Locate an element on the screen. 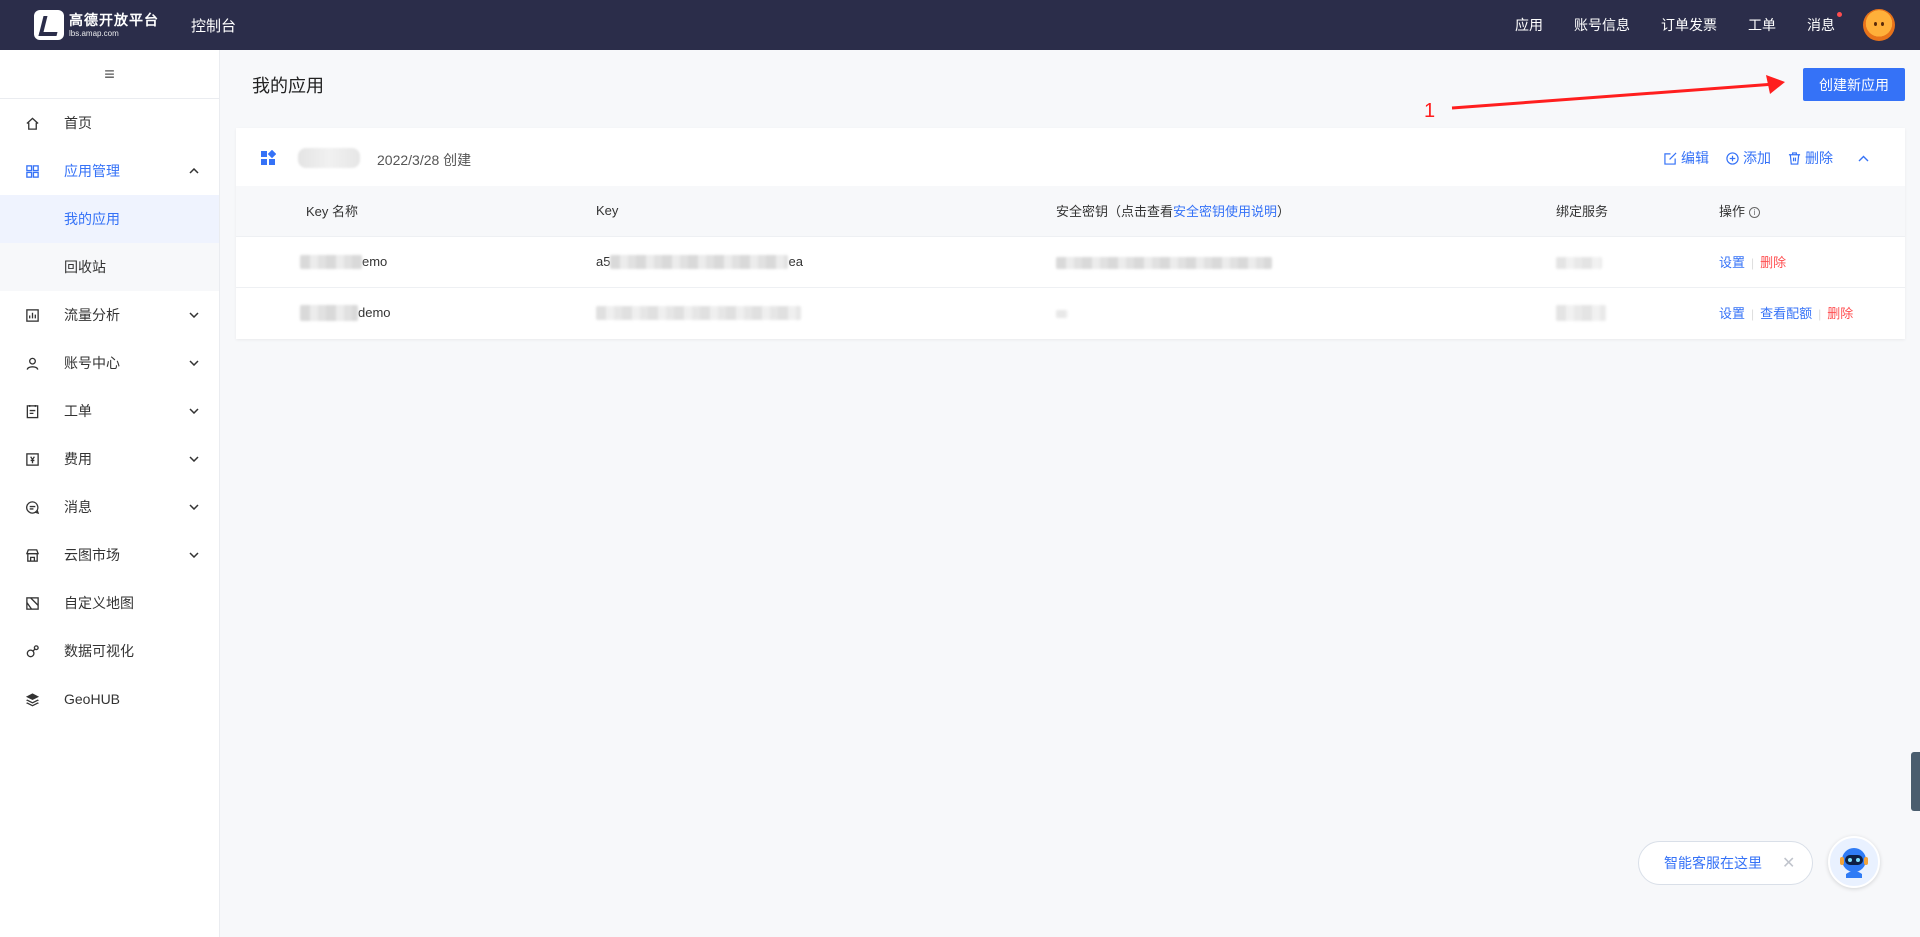 This screenshot has height=937, width=1920. amap-logo: 高德开放平台 lbs.amap.com is located at coordinates (98, 25).